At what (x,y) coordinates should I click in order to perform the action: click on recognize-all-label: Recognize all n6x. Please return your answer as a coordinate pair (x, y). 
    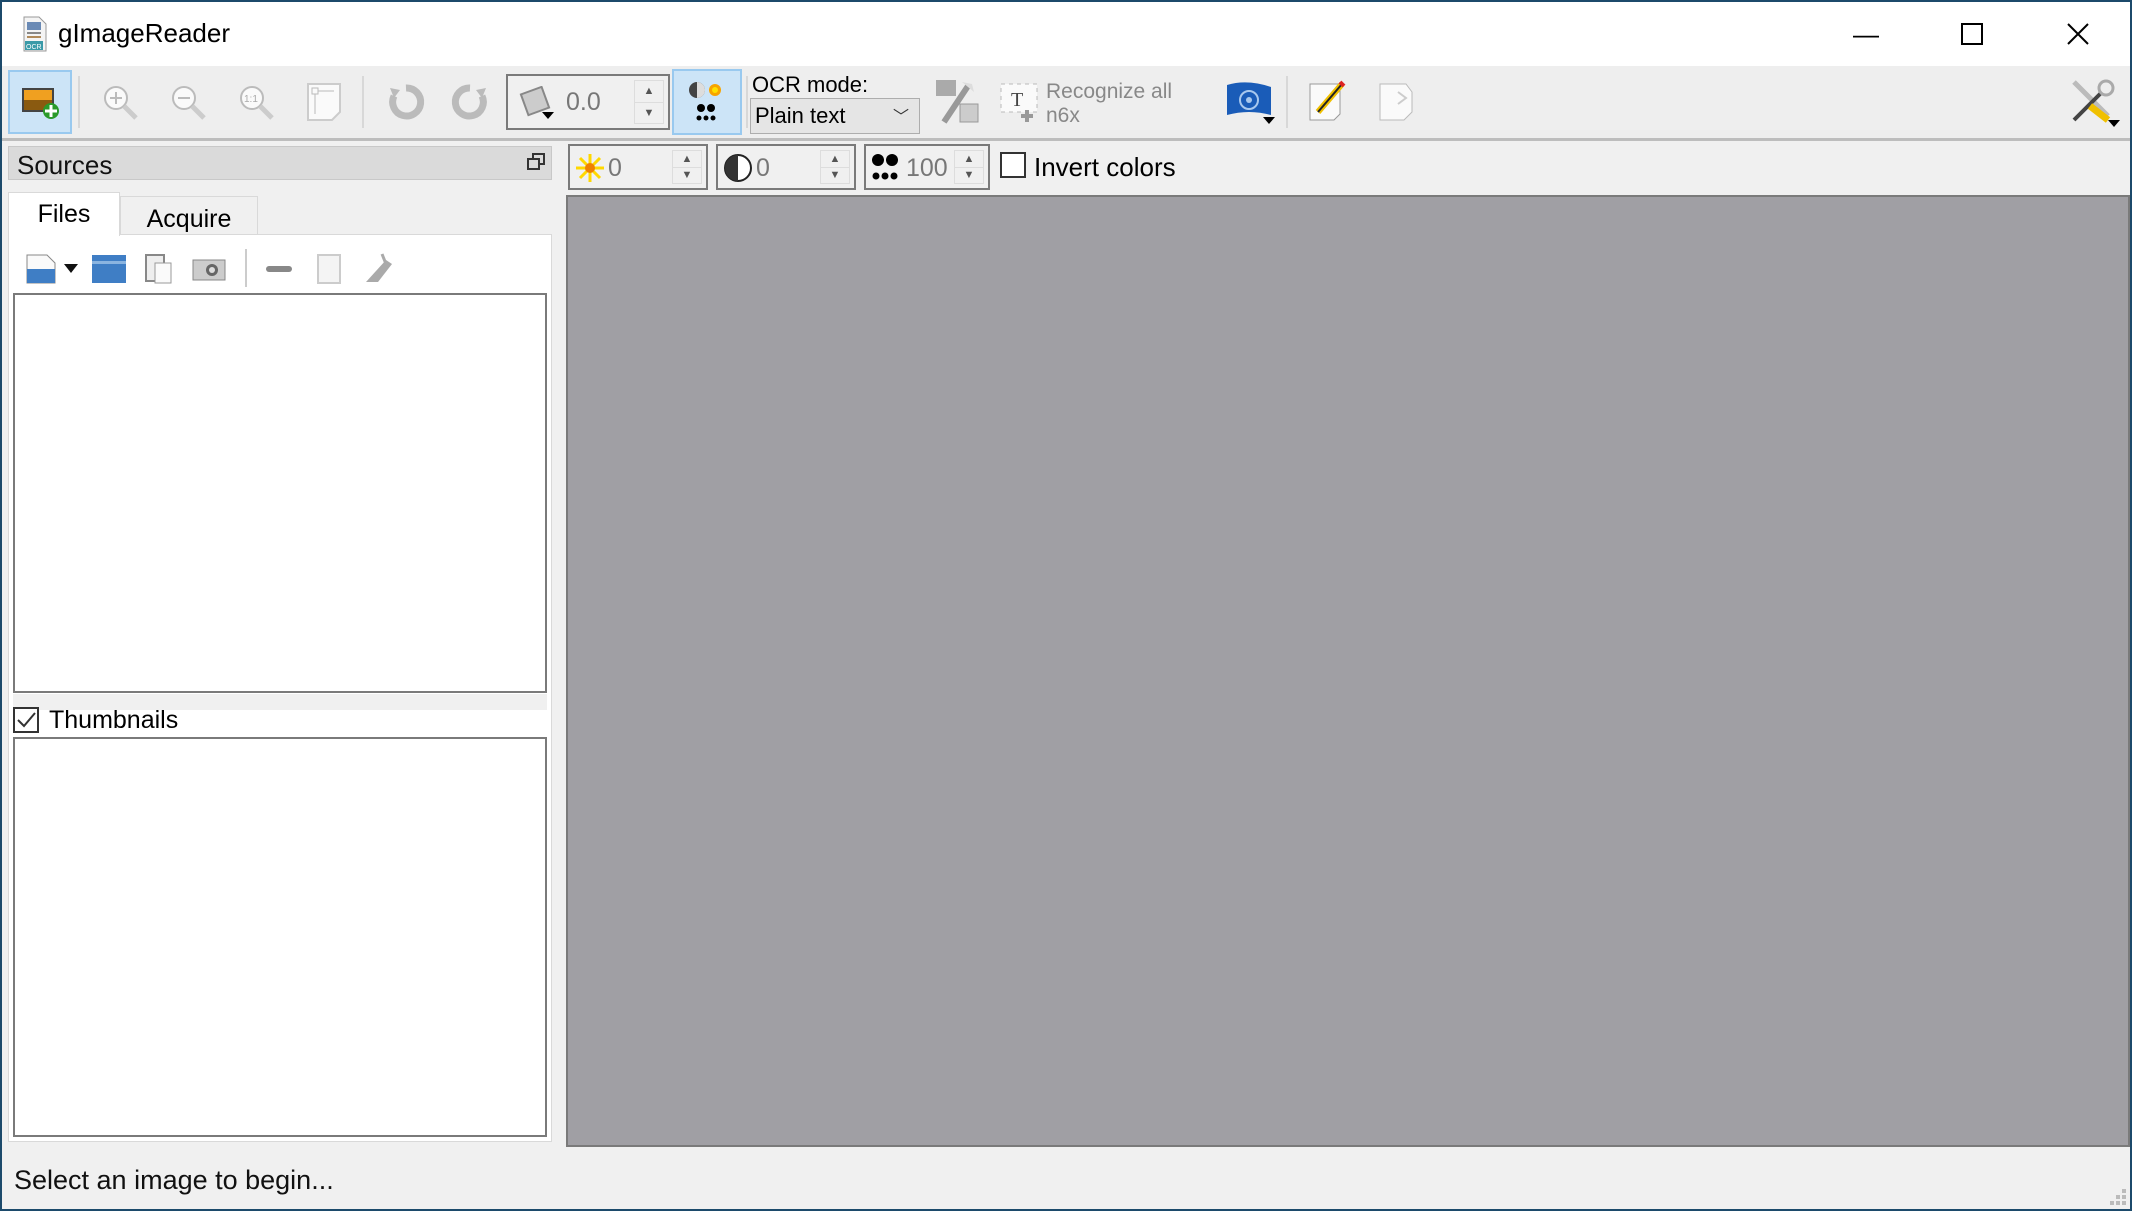
    Looking at the image, I should click on (1109, 104).